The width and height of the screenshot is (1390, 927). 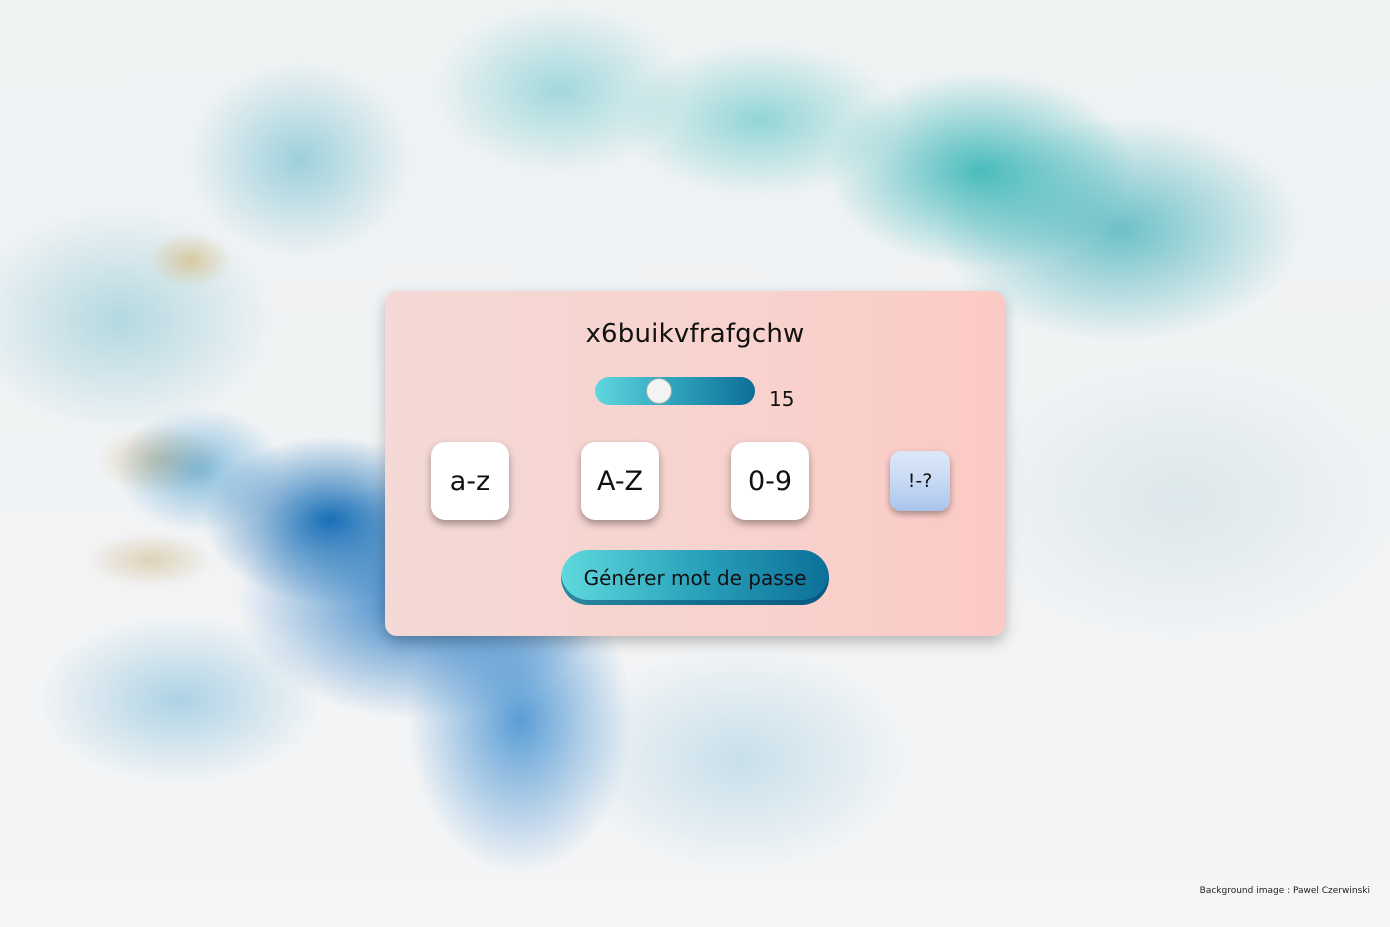 What do you see at coordinates (920, 481) in the screenshot?
I see `symbols-toggle: !-?` at bounding box center [920, 481].